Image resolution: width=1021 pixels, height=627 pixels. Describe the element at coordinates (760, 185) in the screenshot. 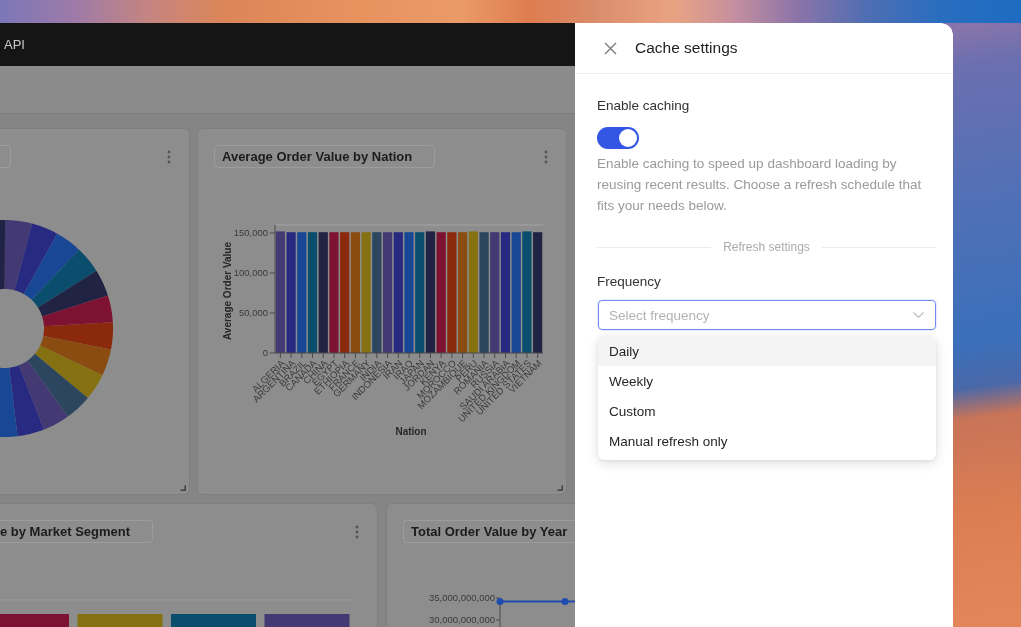

I see `description-text: Enable caching to speed up dashboard loading by reusing recent results. Choose a refresh schedule that fits your needs below.` at that location.